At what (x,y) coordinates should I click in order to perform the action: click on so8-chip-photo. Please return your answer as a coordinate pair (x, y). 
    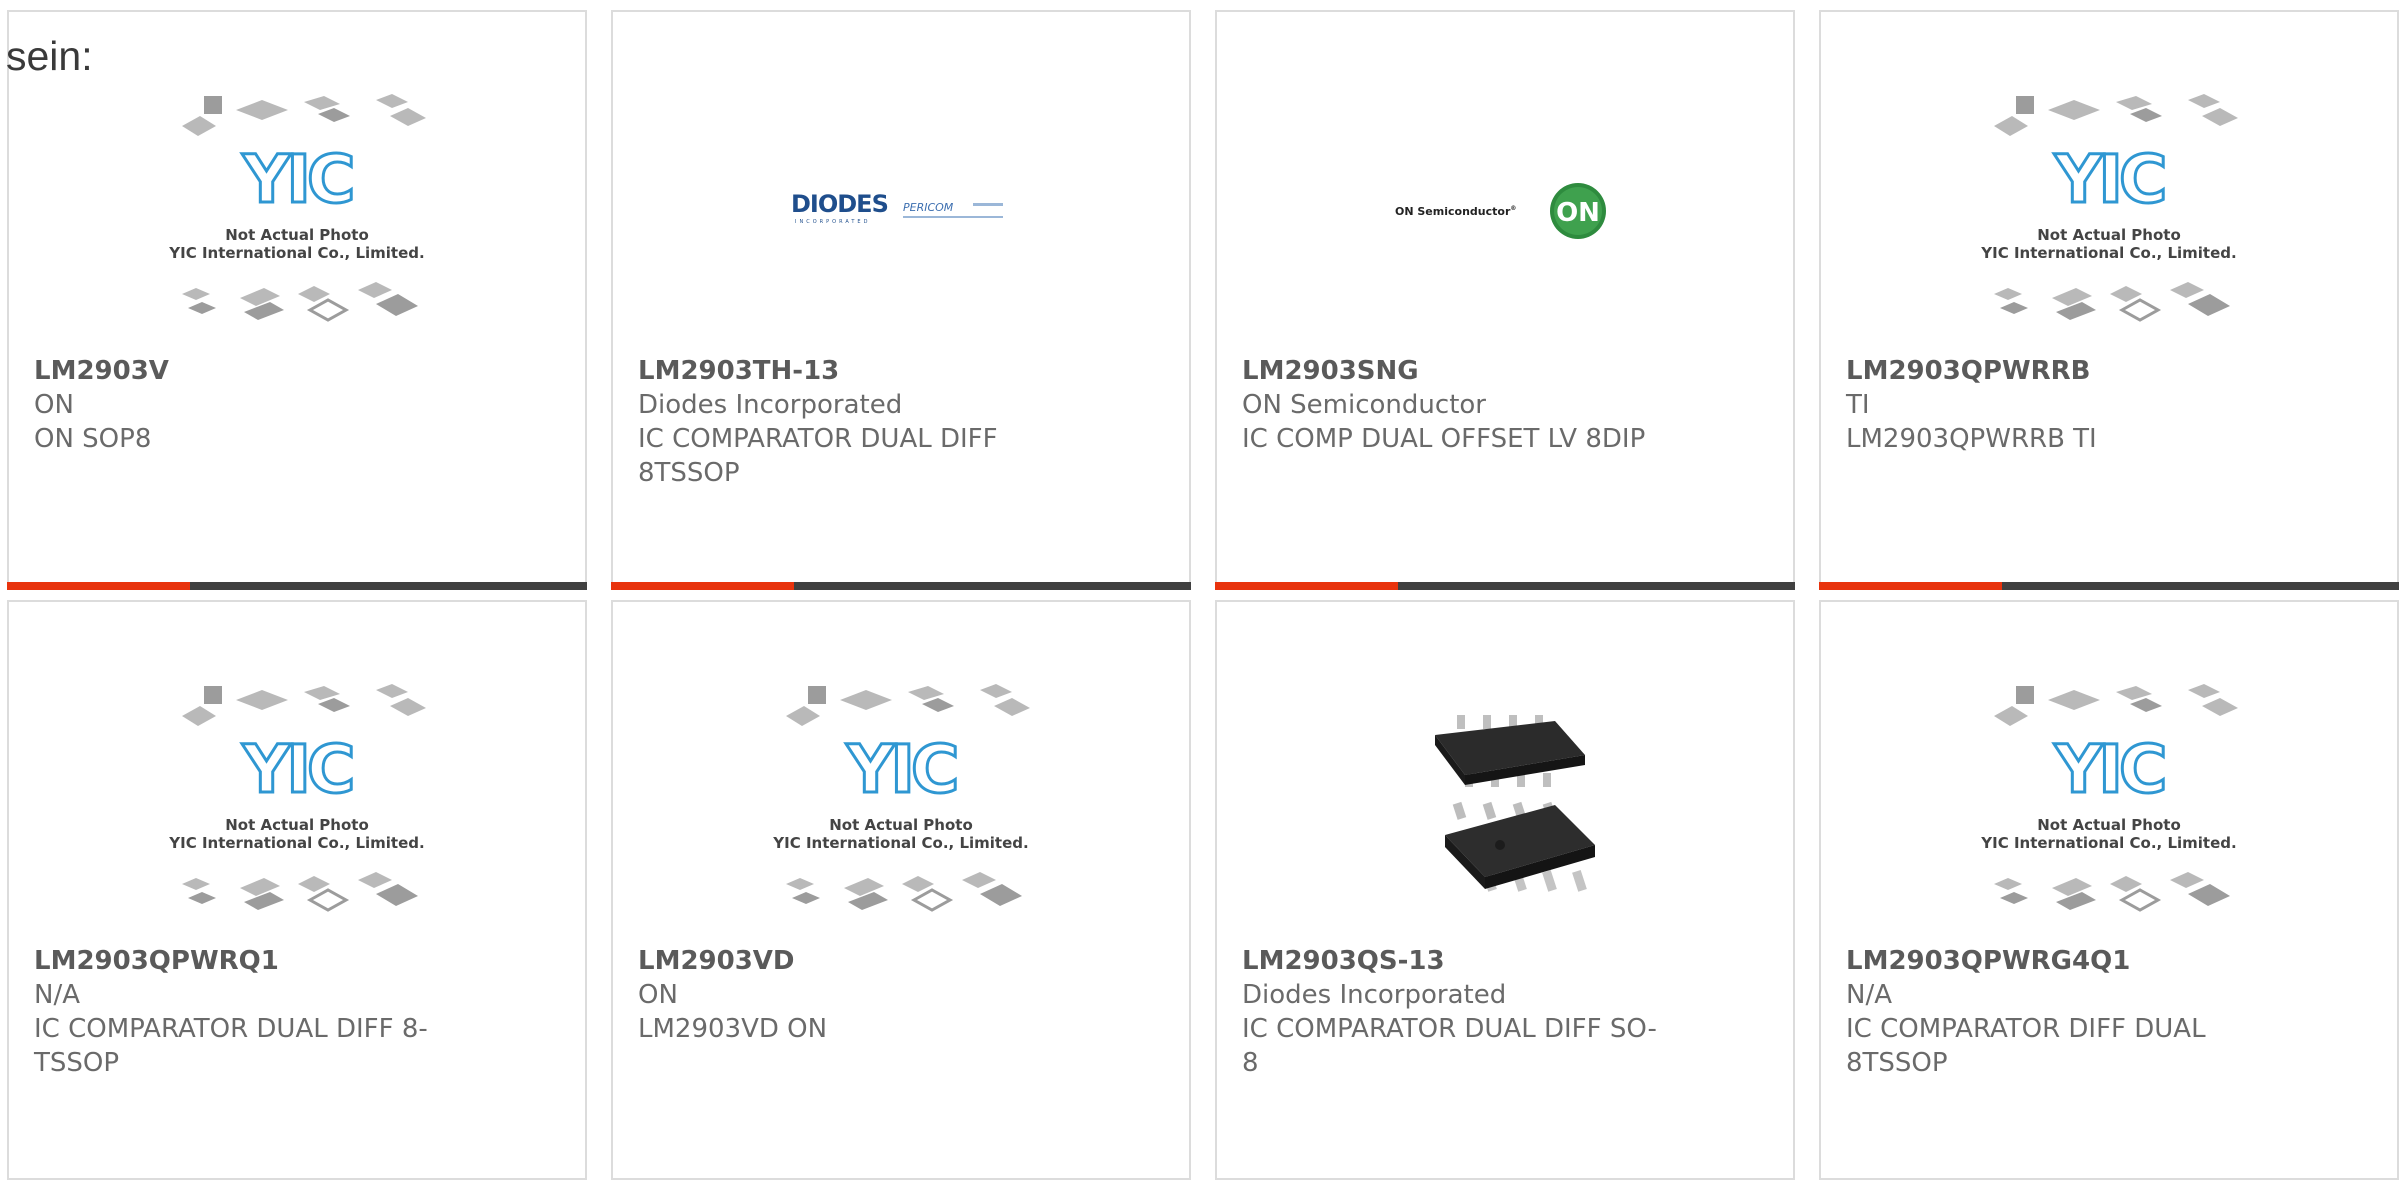
    Looking at the image, I should click on (1515, 803).